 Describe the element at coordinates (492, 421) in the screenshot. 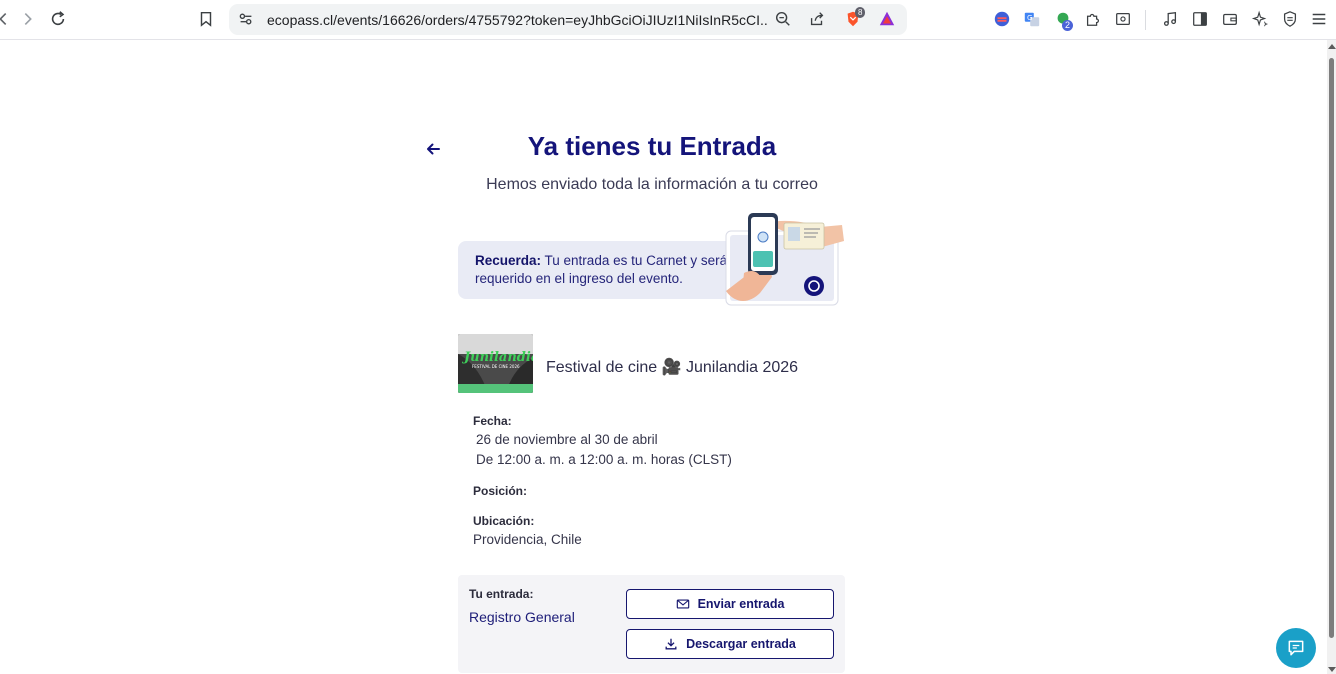

I see `fecha-label: Fecha:` at that location.